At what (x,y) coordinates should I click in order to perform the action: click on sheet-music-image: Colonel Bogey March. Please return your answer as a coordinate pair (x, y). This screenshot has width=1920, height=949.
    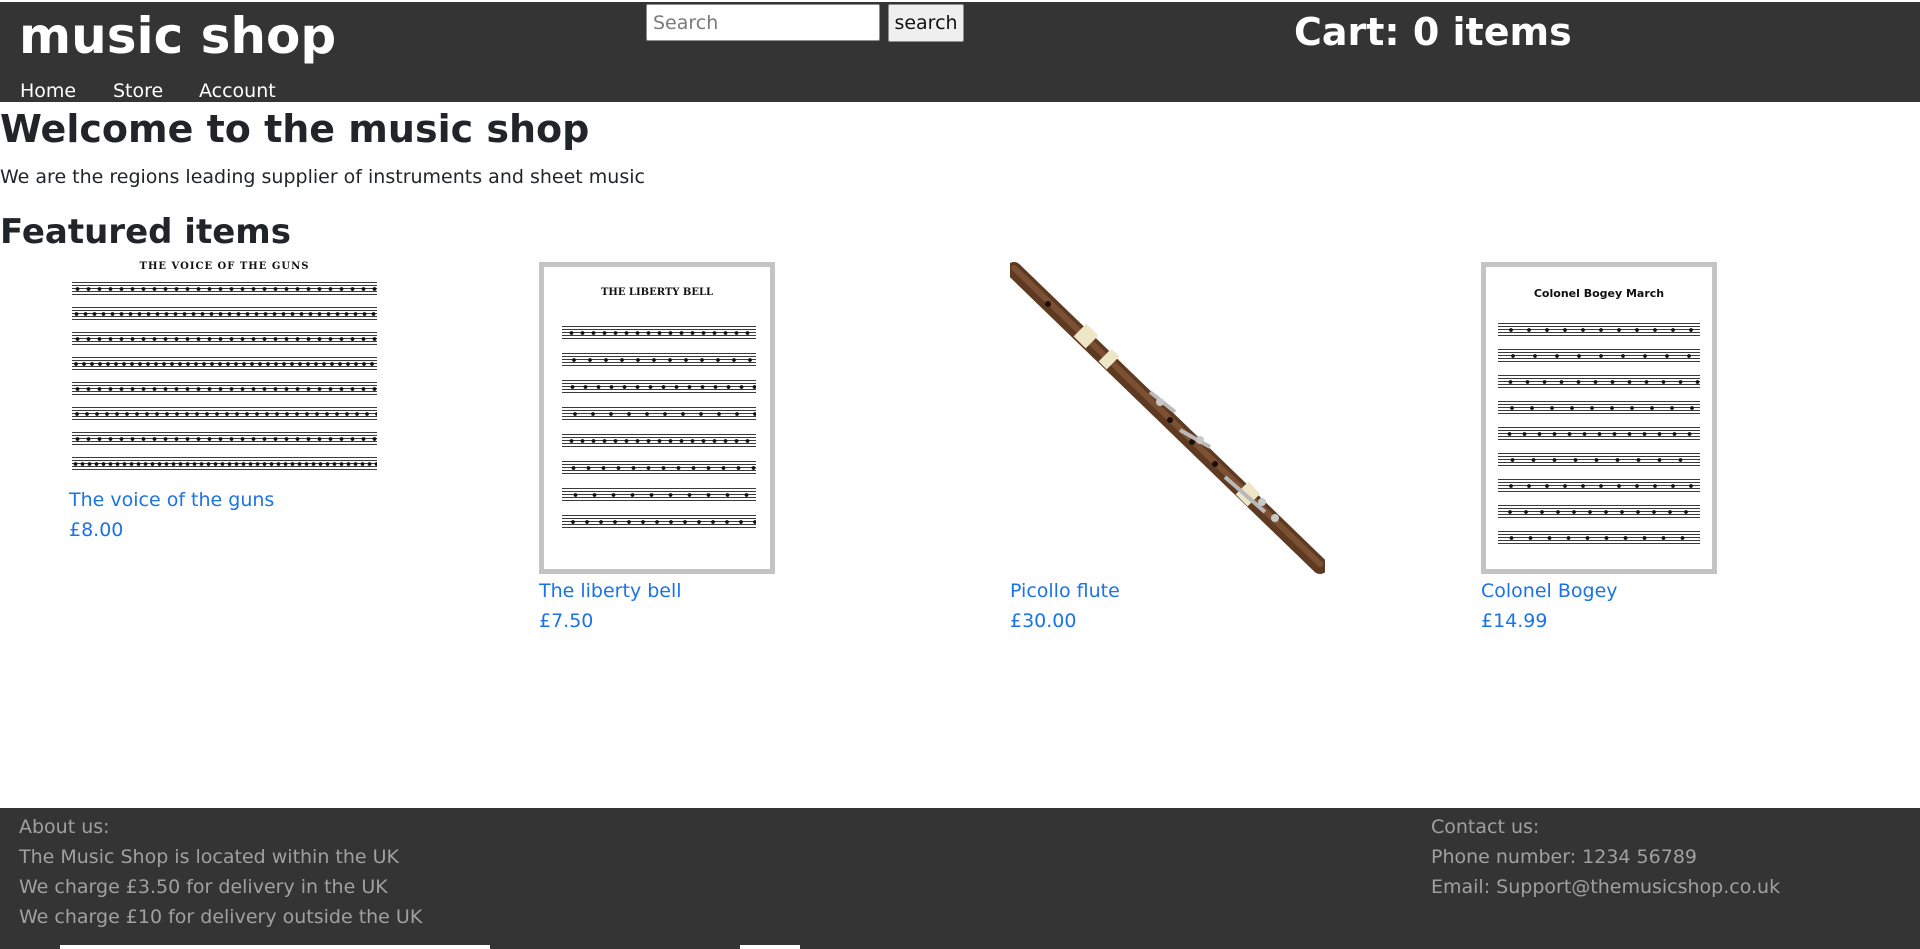
    Looking at the image, I should click on (1599, 418).